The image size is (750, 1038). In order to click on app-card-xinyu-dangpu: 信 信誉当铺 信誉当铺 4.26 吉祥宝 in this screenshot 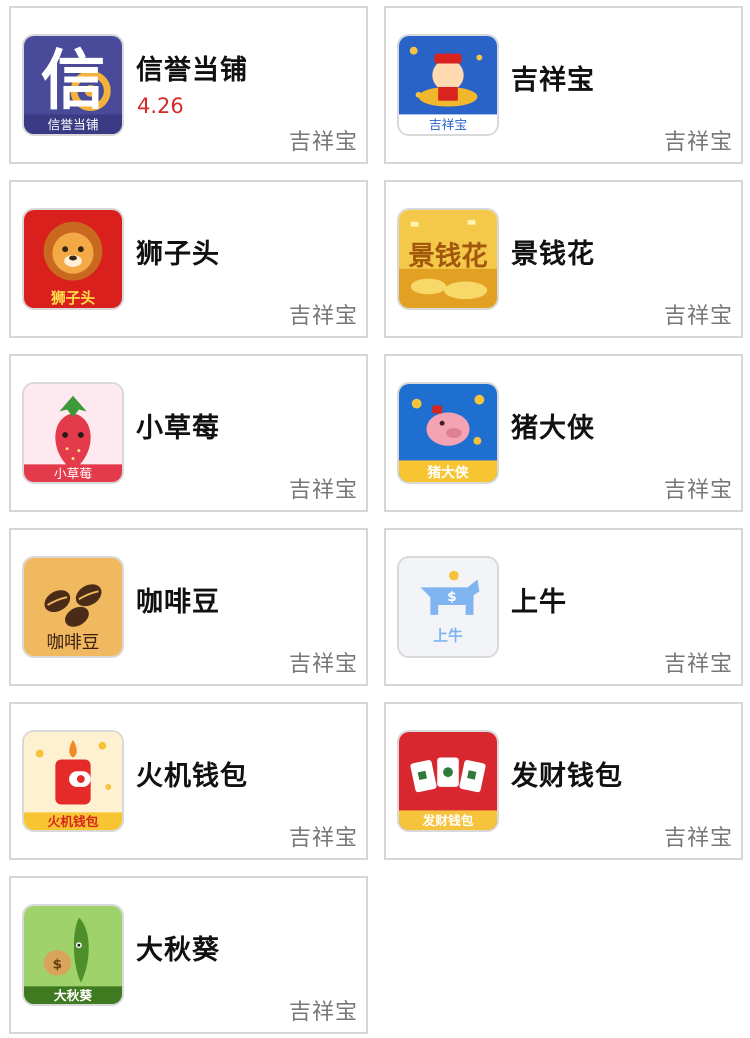, I will do `click(188, 85)`.